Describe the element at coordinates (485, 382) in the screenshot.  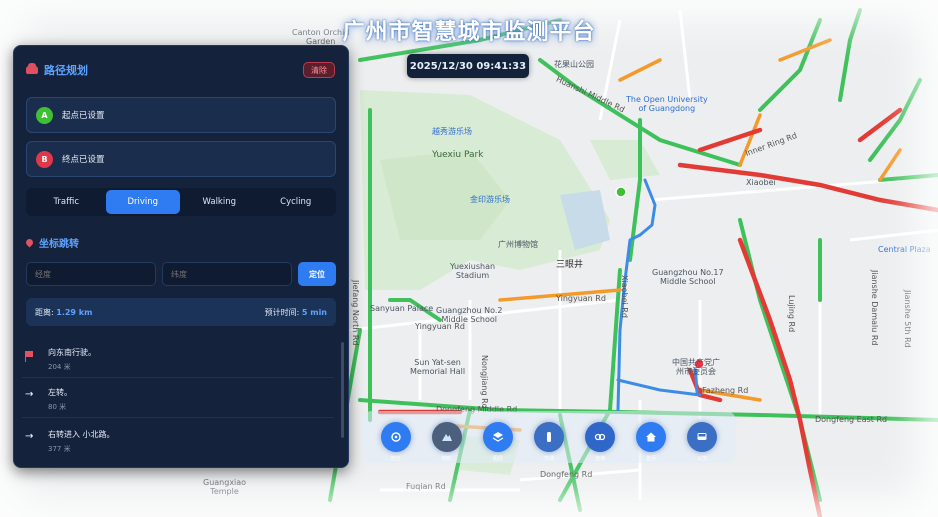
I see `road-label: Nongjiang Rd` at that location.